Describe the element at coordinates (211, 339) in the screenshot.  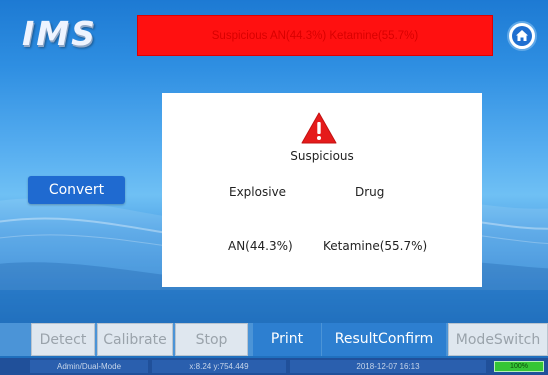
I see `stop-button: Stop` at that location.